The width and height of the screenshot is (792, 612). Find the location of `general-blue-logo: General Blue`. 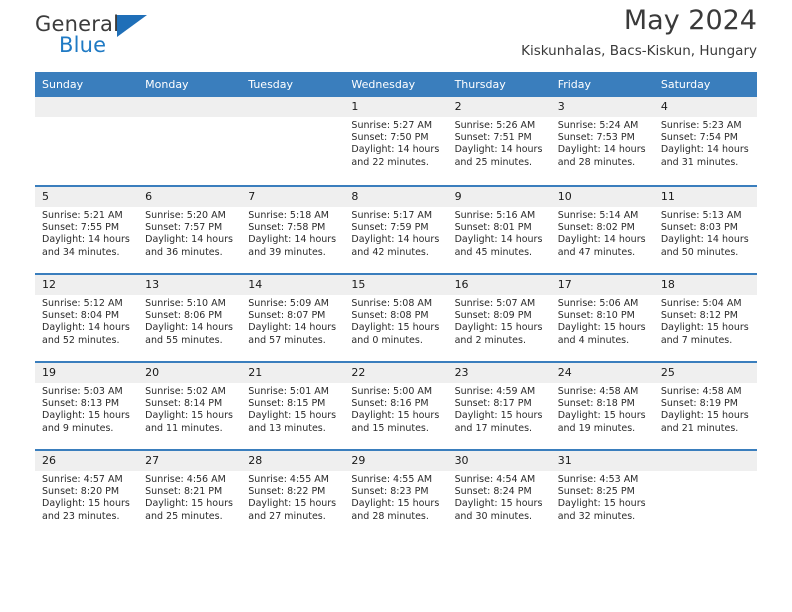

general-blue-logo: General Blue is located at coordinates (145, 40).